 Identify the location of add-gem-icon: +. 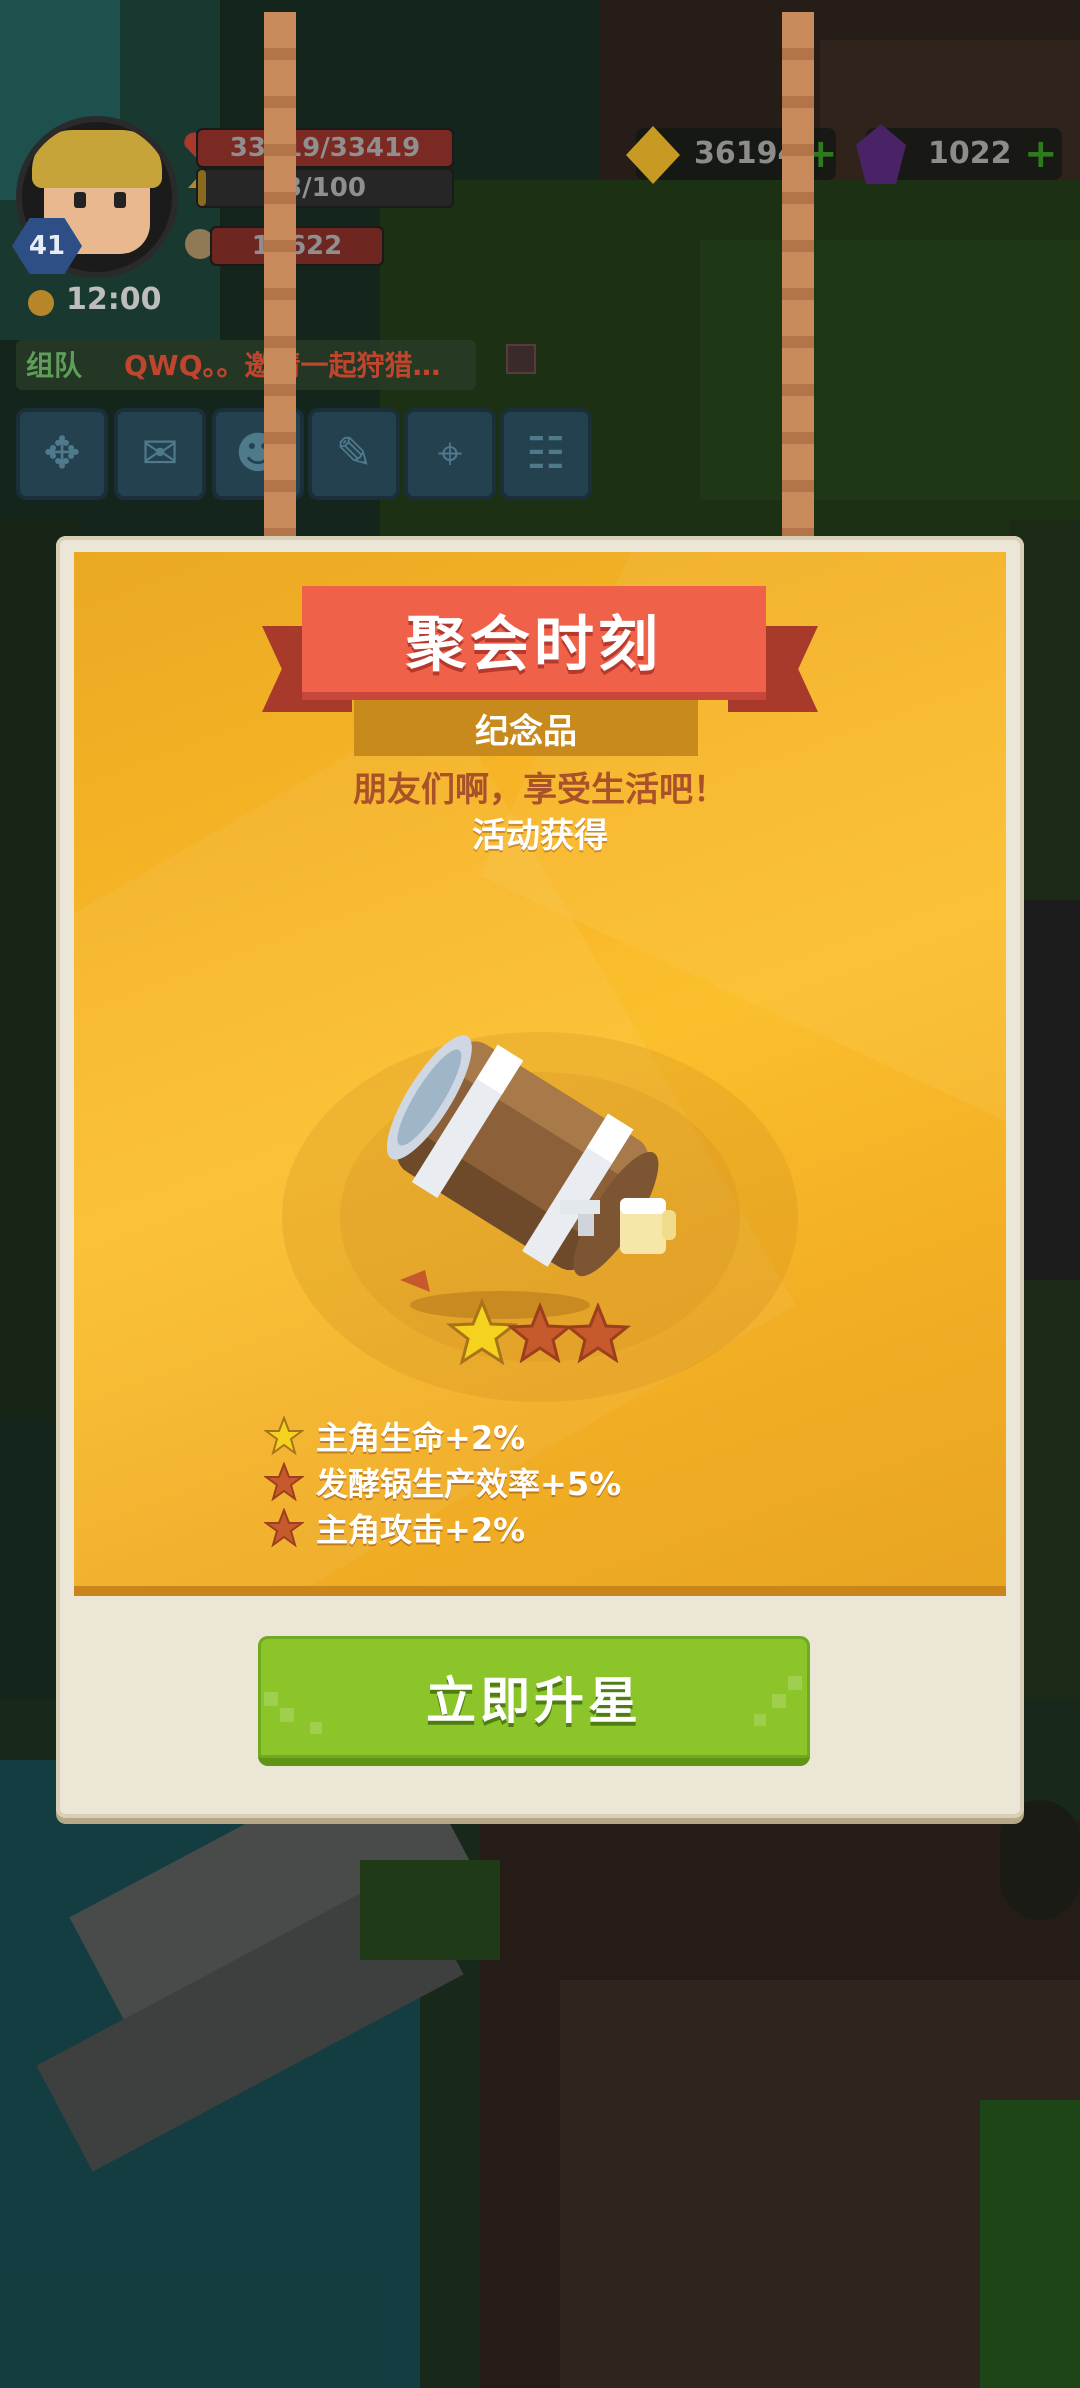
(1041, 154).